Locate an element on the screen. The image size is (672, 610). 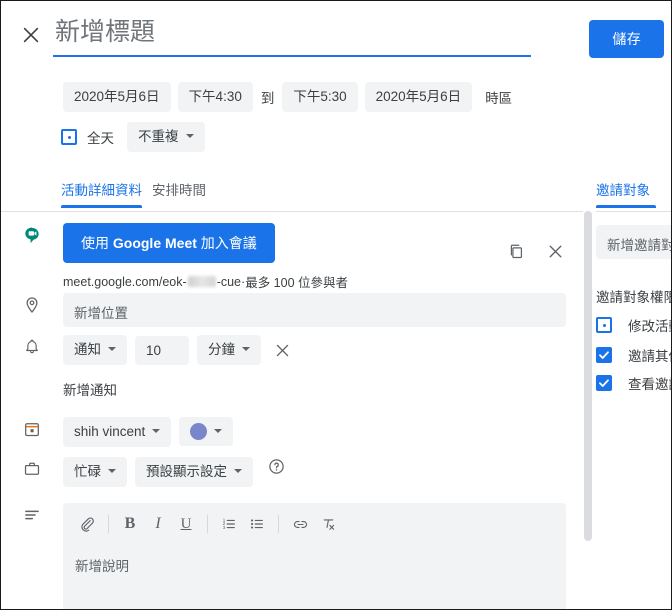
content-scrollbar-thumb is located at coordinates (588, 376).